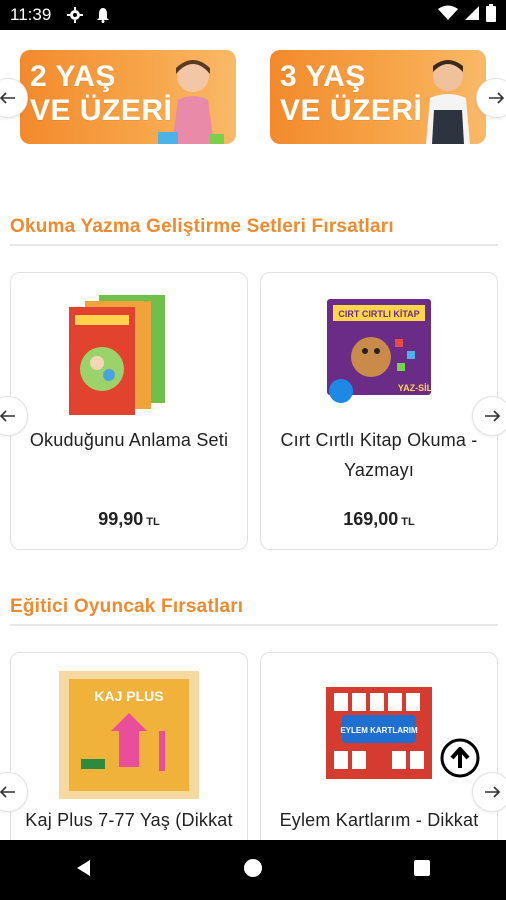  I want to click on product-title: Okuduğunu Anlama Seti, so click(129, 440).